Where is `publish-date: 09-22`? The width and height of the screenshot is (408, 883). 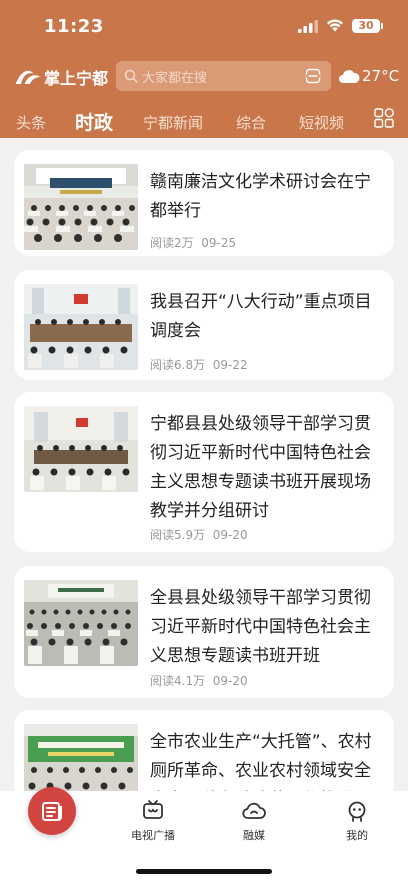 publish-date: 09-22 is located at coordinates (230, 365).